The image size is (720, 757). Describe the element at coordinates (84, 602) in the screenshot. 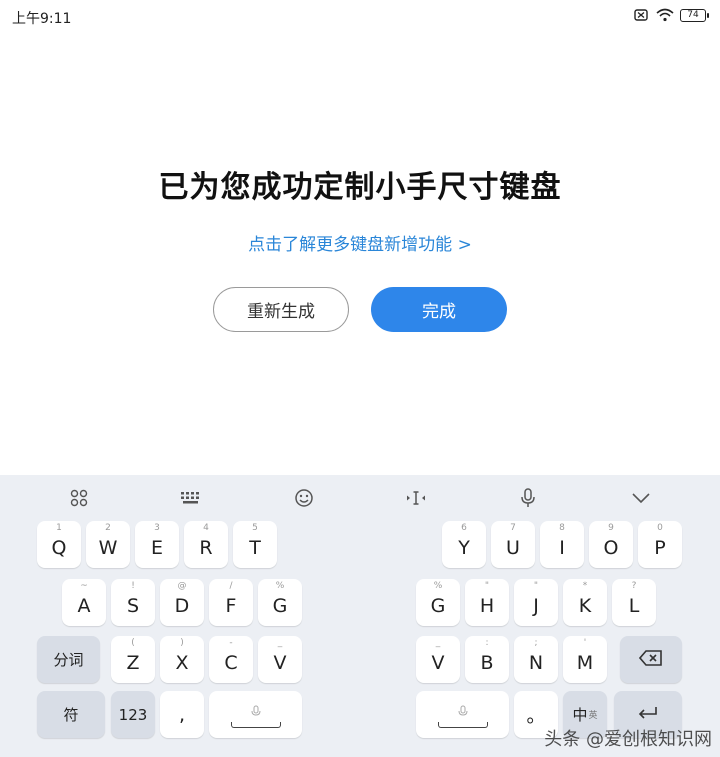

I see `key-a: ~ A` at that location.